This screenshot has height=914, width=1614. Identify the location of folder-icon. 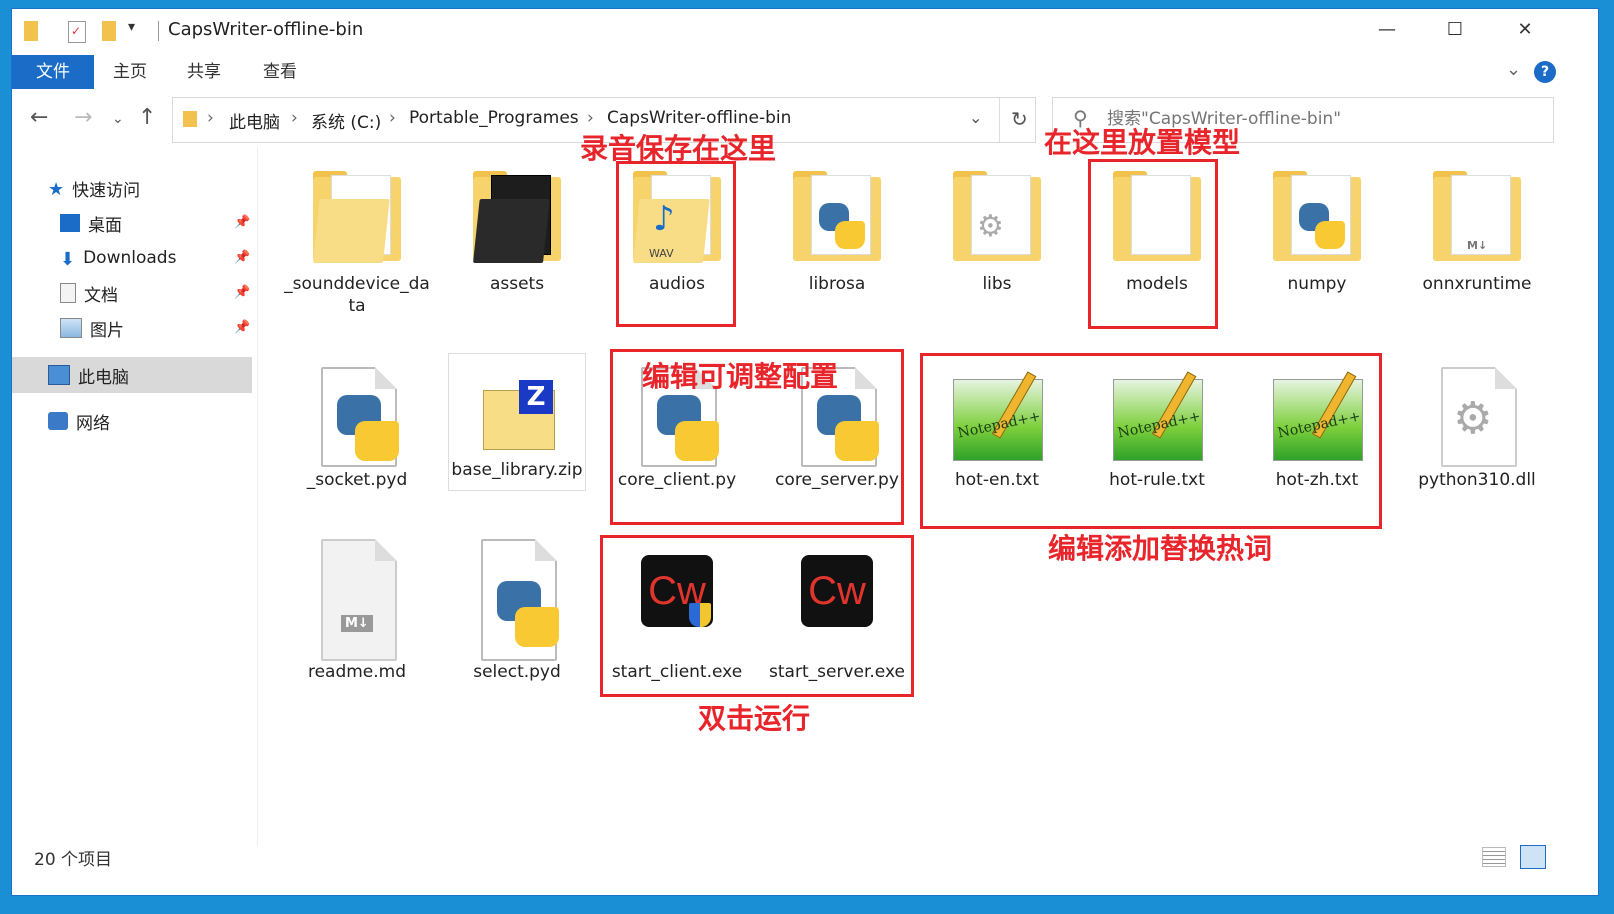
(31, 31).